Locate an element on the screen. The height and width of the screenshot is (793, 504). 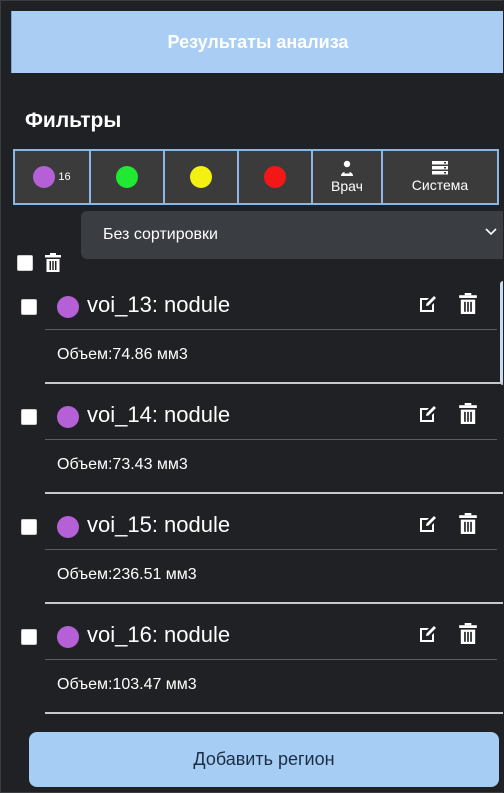
purple-count: 16 is located at coordinates (64, 177).